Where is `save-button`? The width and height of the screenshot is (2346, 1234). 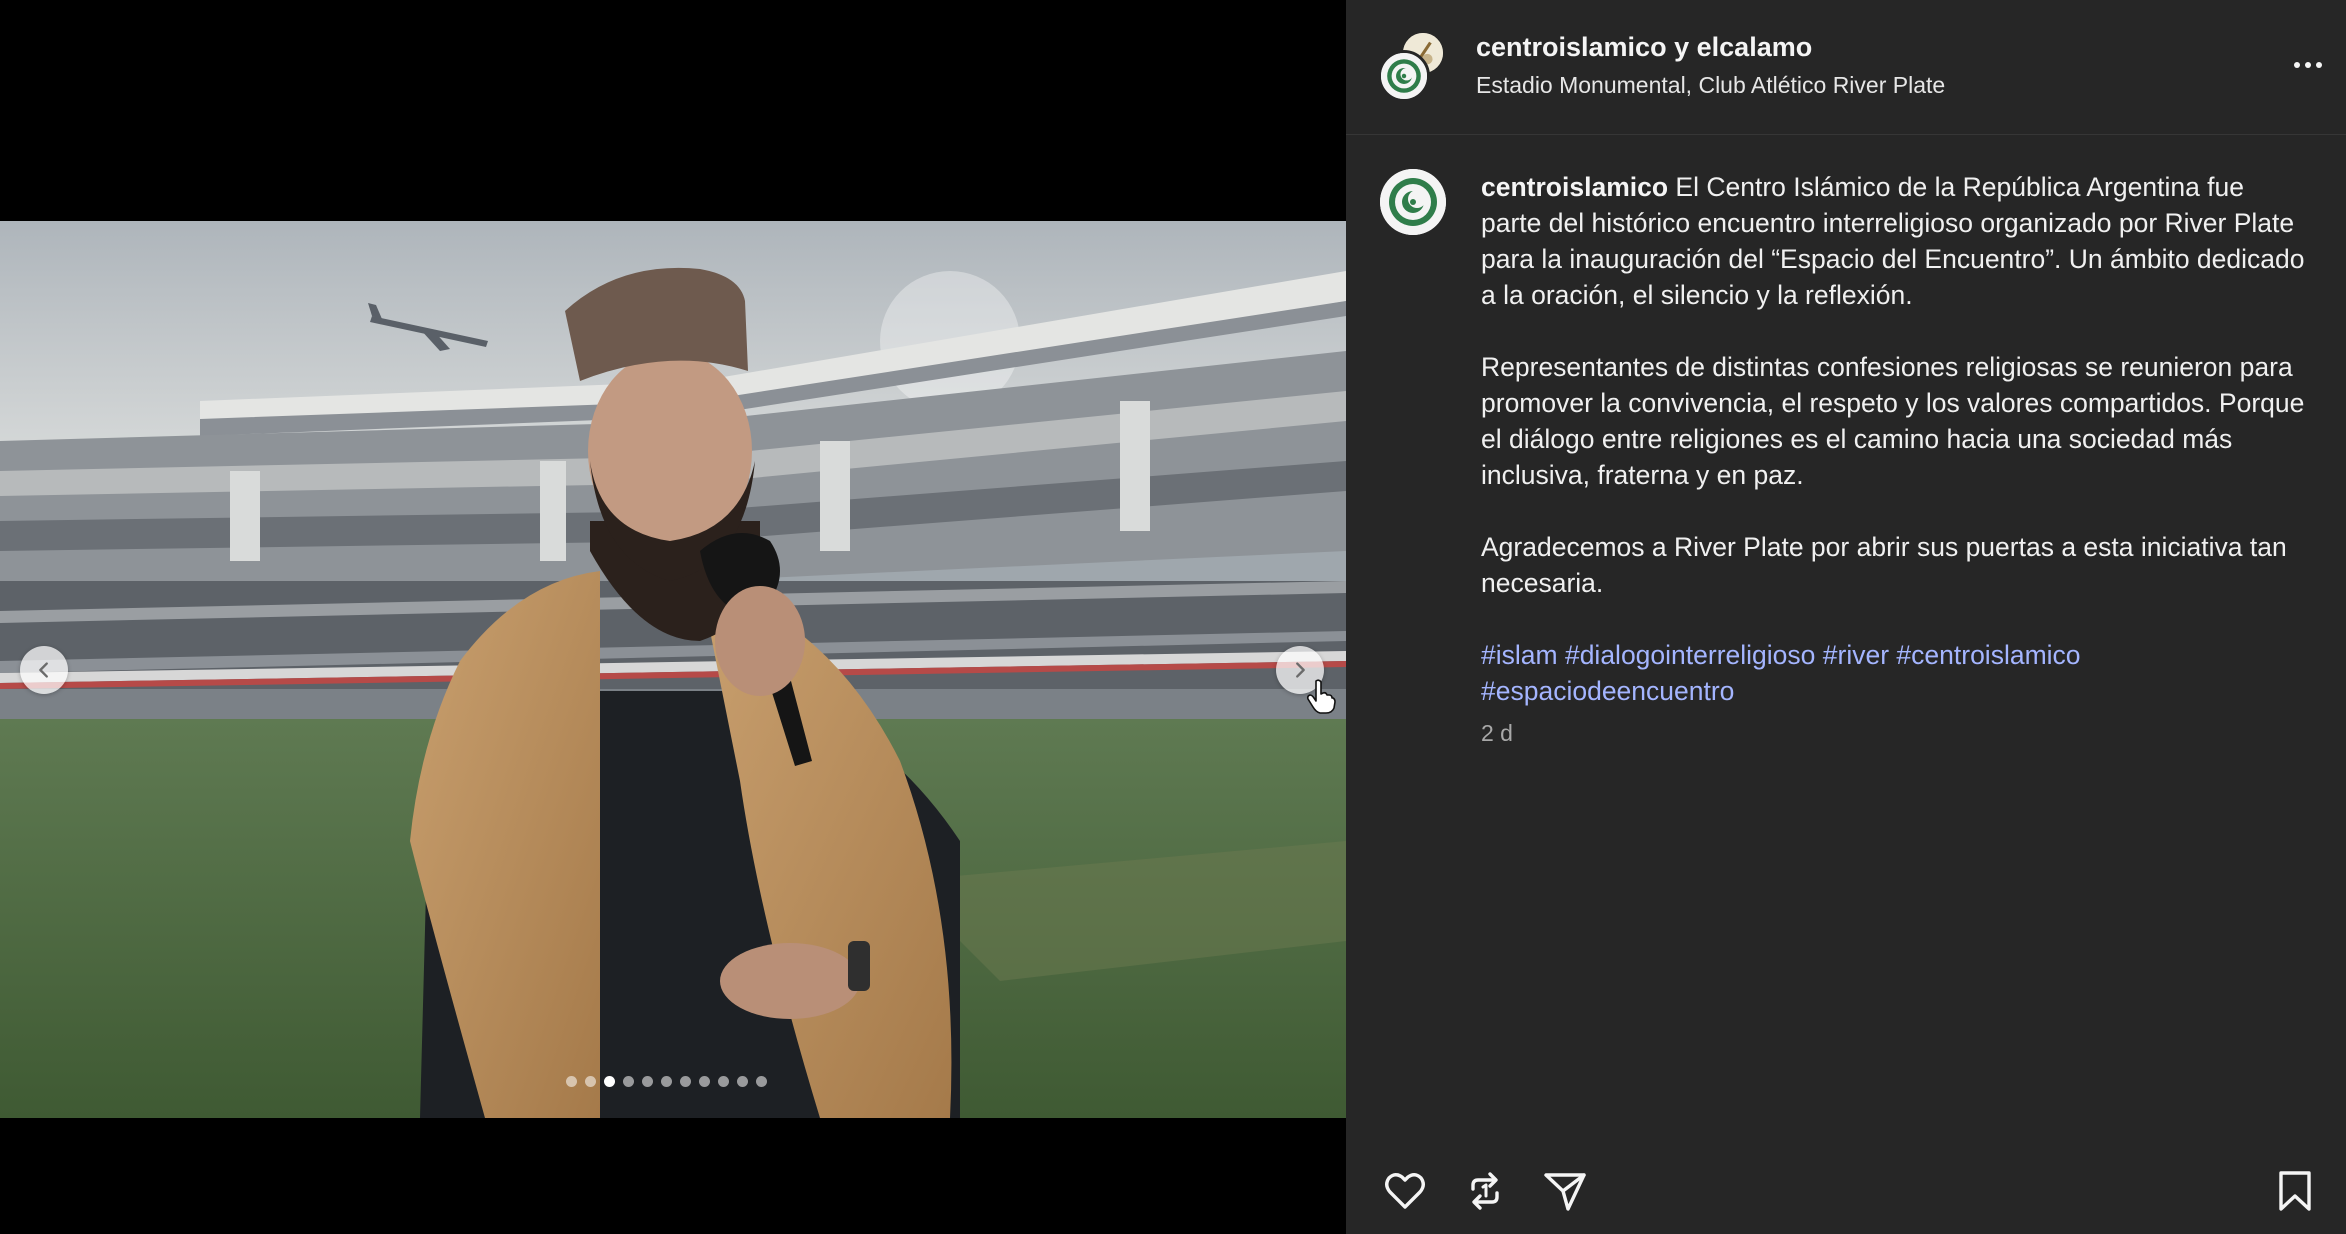 save-button is located at coordinates (2295, 1191).